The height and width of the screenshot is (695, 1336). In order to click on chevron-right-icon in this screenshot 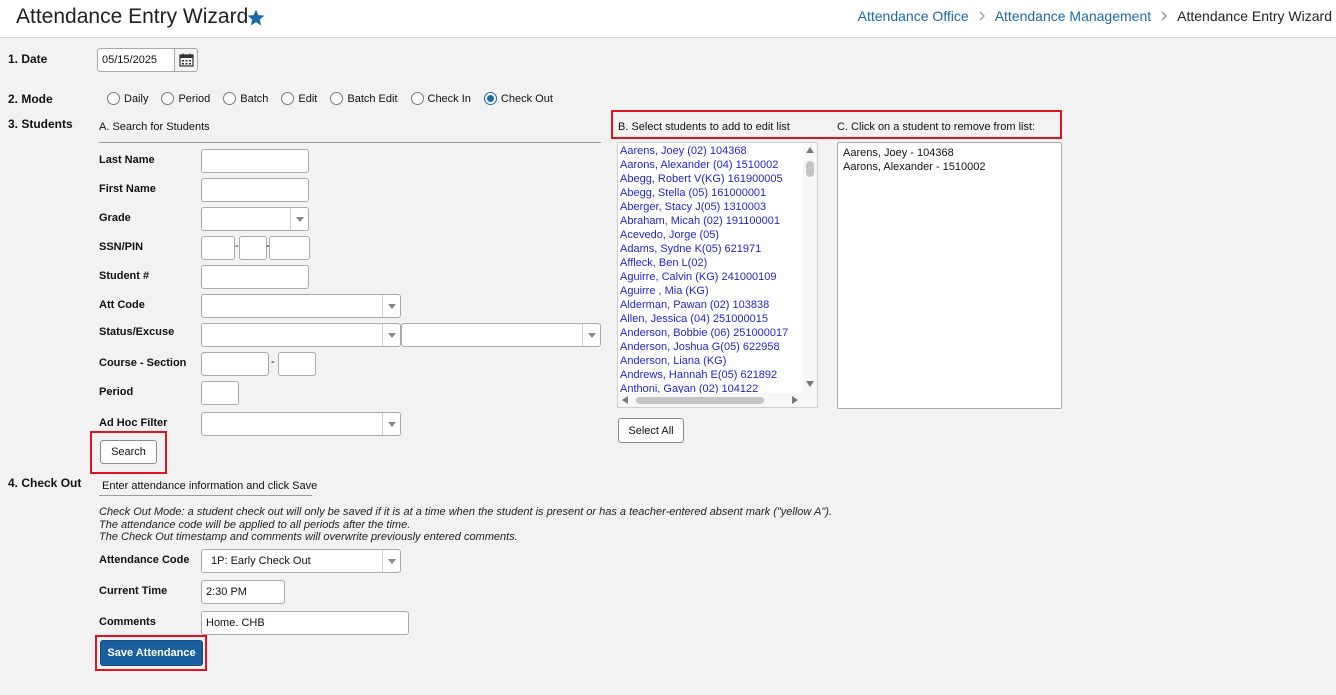, I will do `click(1164, 16)`.